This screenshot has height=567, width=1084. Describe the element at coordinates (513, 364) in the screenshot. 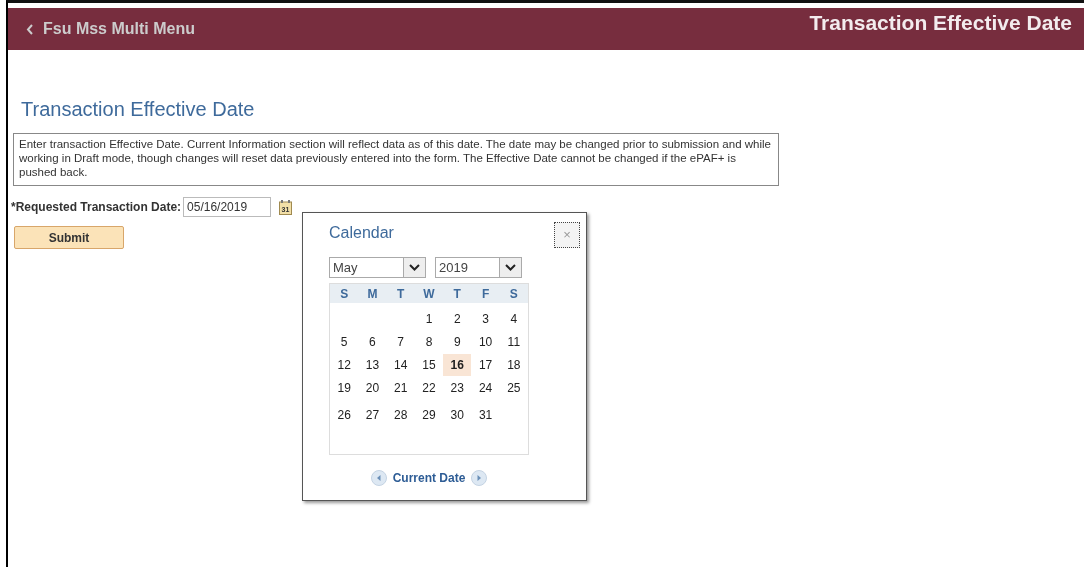

I see `calendar-day: 18` at that location.